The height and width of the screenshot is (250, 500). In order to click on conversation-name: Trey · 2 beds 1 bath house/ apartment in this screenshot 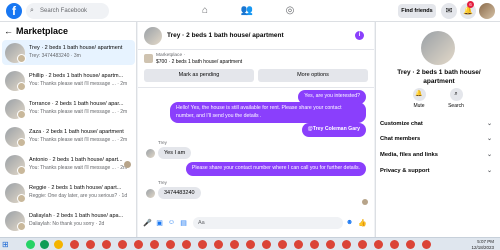, I will do `click(76, 48)`.